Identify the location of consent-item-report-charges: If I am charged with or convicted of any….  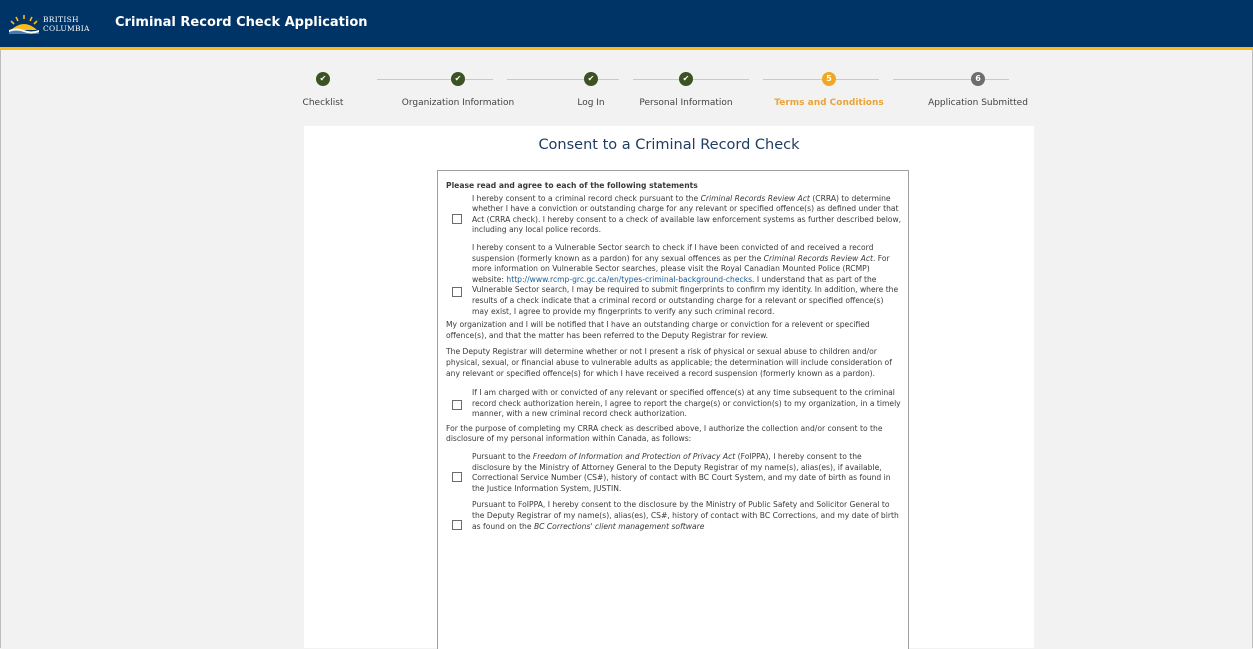
(674, 404).